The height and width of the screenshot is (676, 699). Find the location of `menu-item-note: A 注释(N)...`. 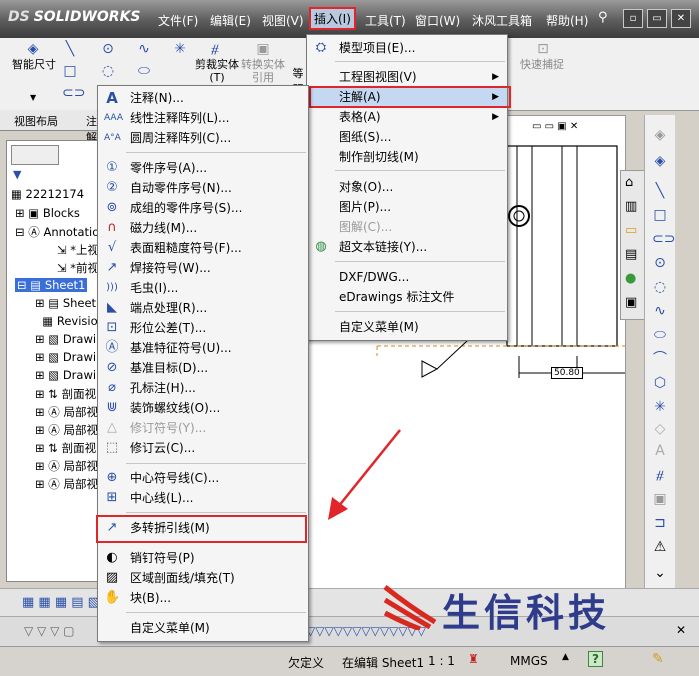

menu-item-note: A 注释(N)... is located at coordinates (203, 98).